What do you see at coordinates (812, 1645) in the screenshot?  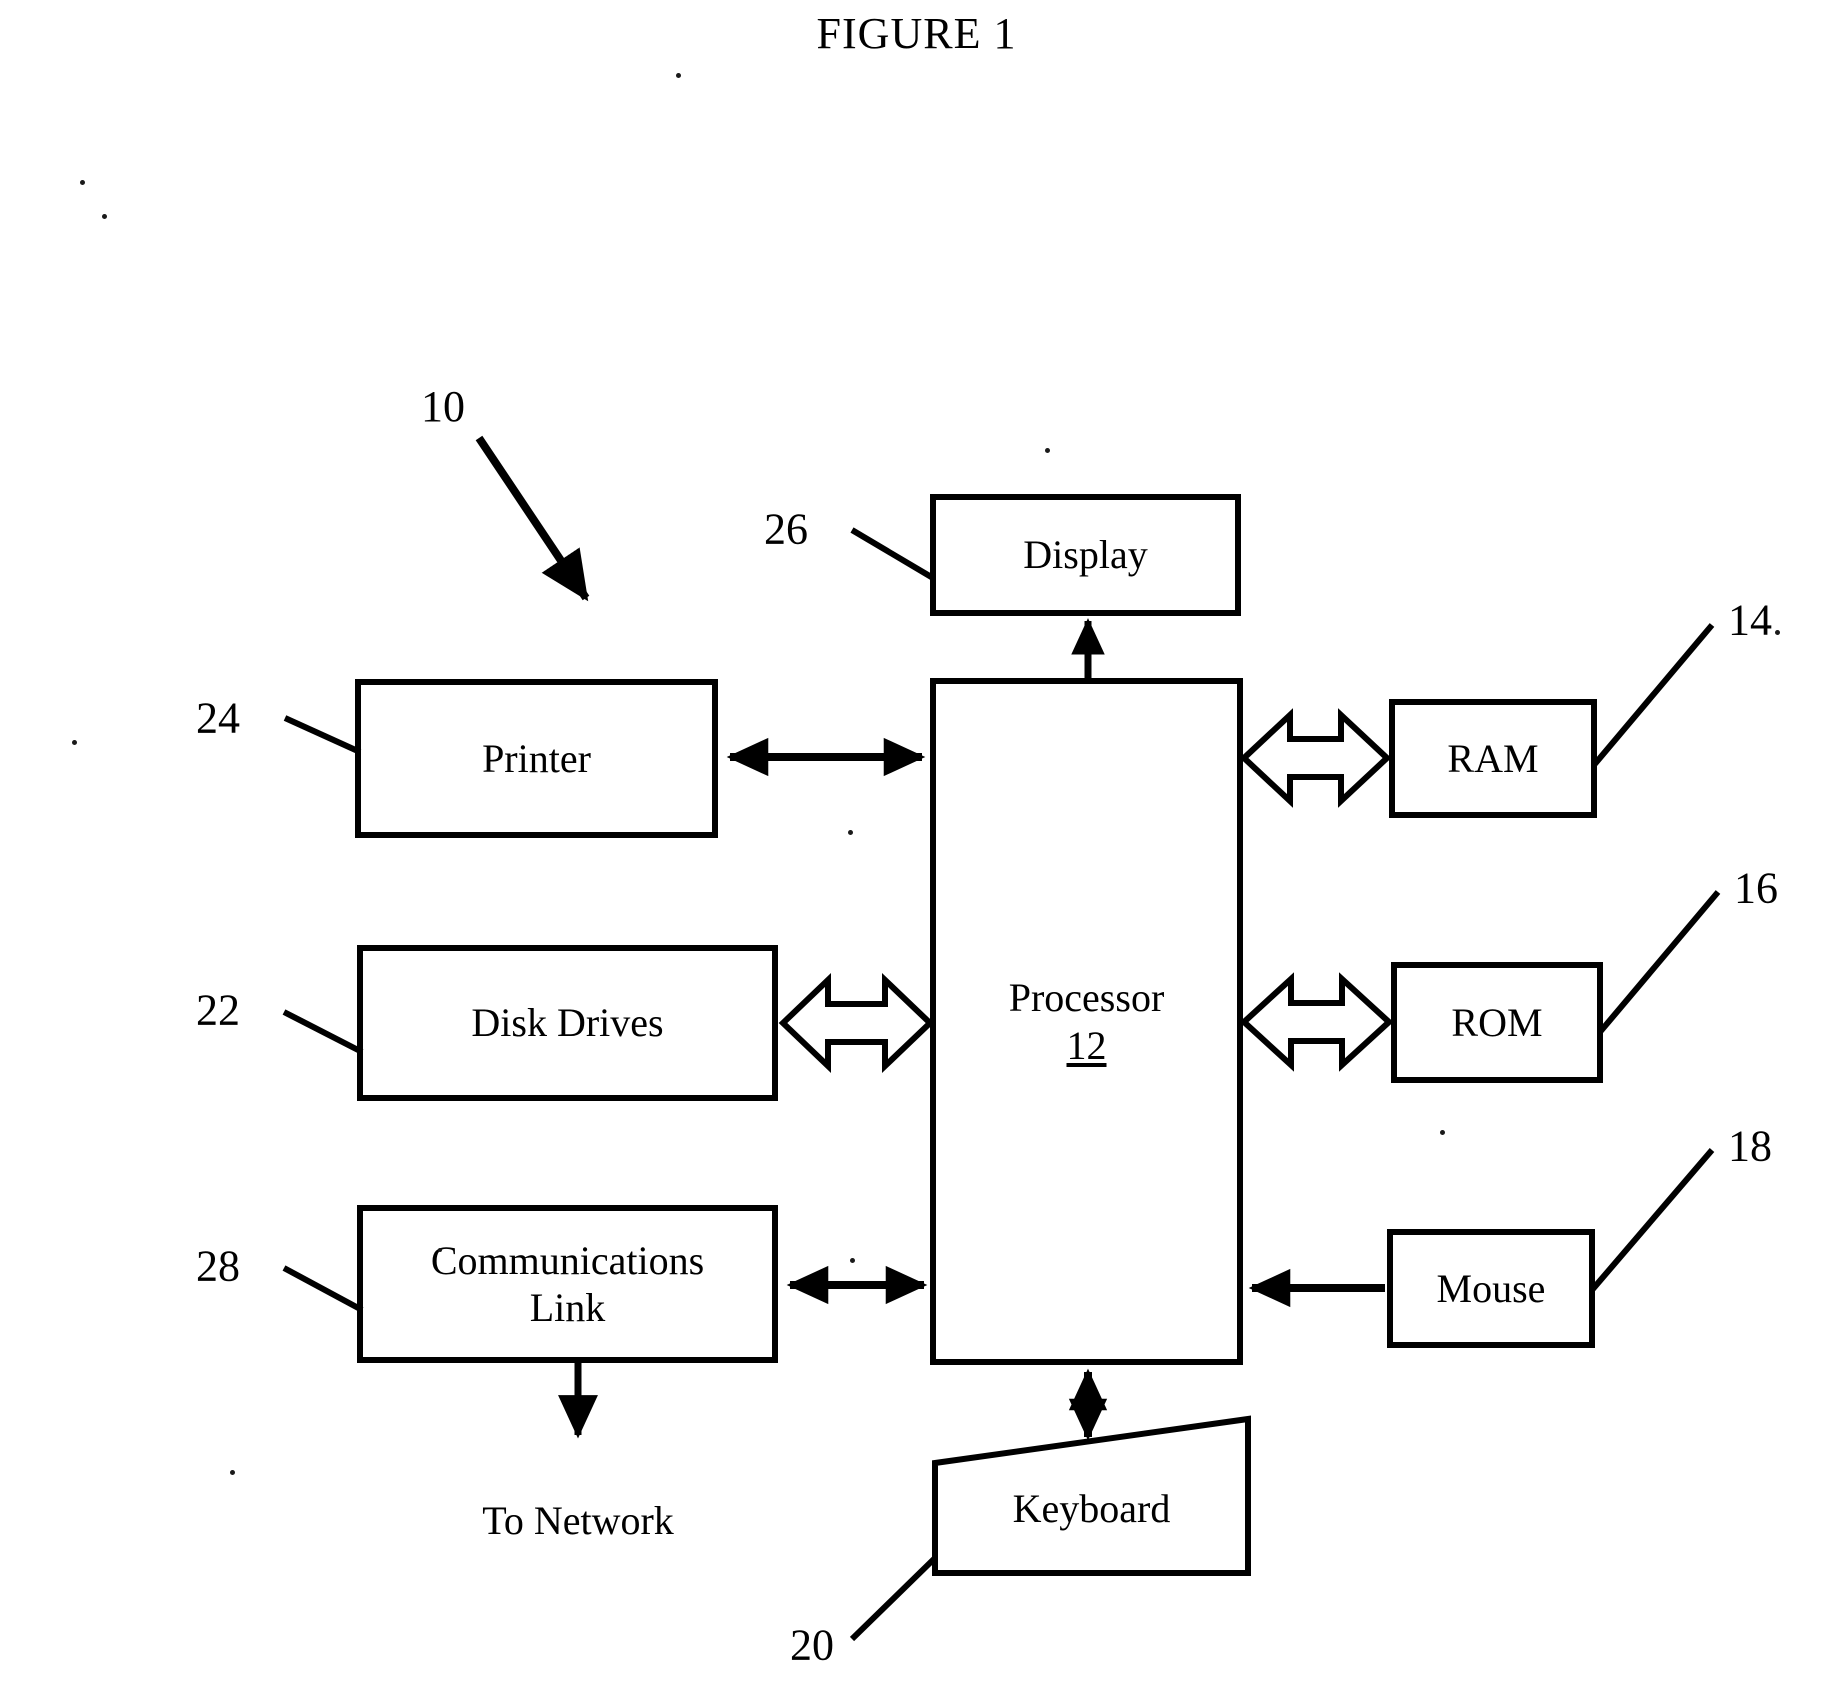 I see `ref-number-20: 20` at bounding box center [812, 1645].